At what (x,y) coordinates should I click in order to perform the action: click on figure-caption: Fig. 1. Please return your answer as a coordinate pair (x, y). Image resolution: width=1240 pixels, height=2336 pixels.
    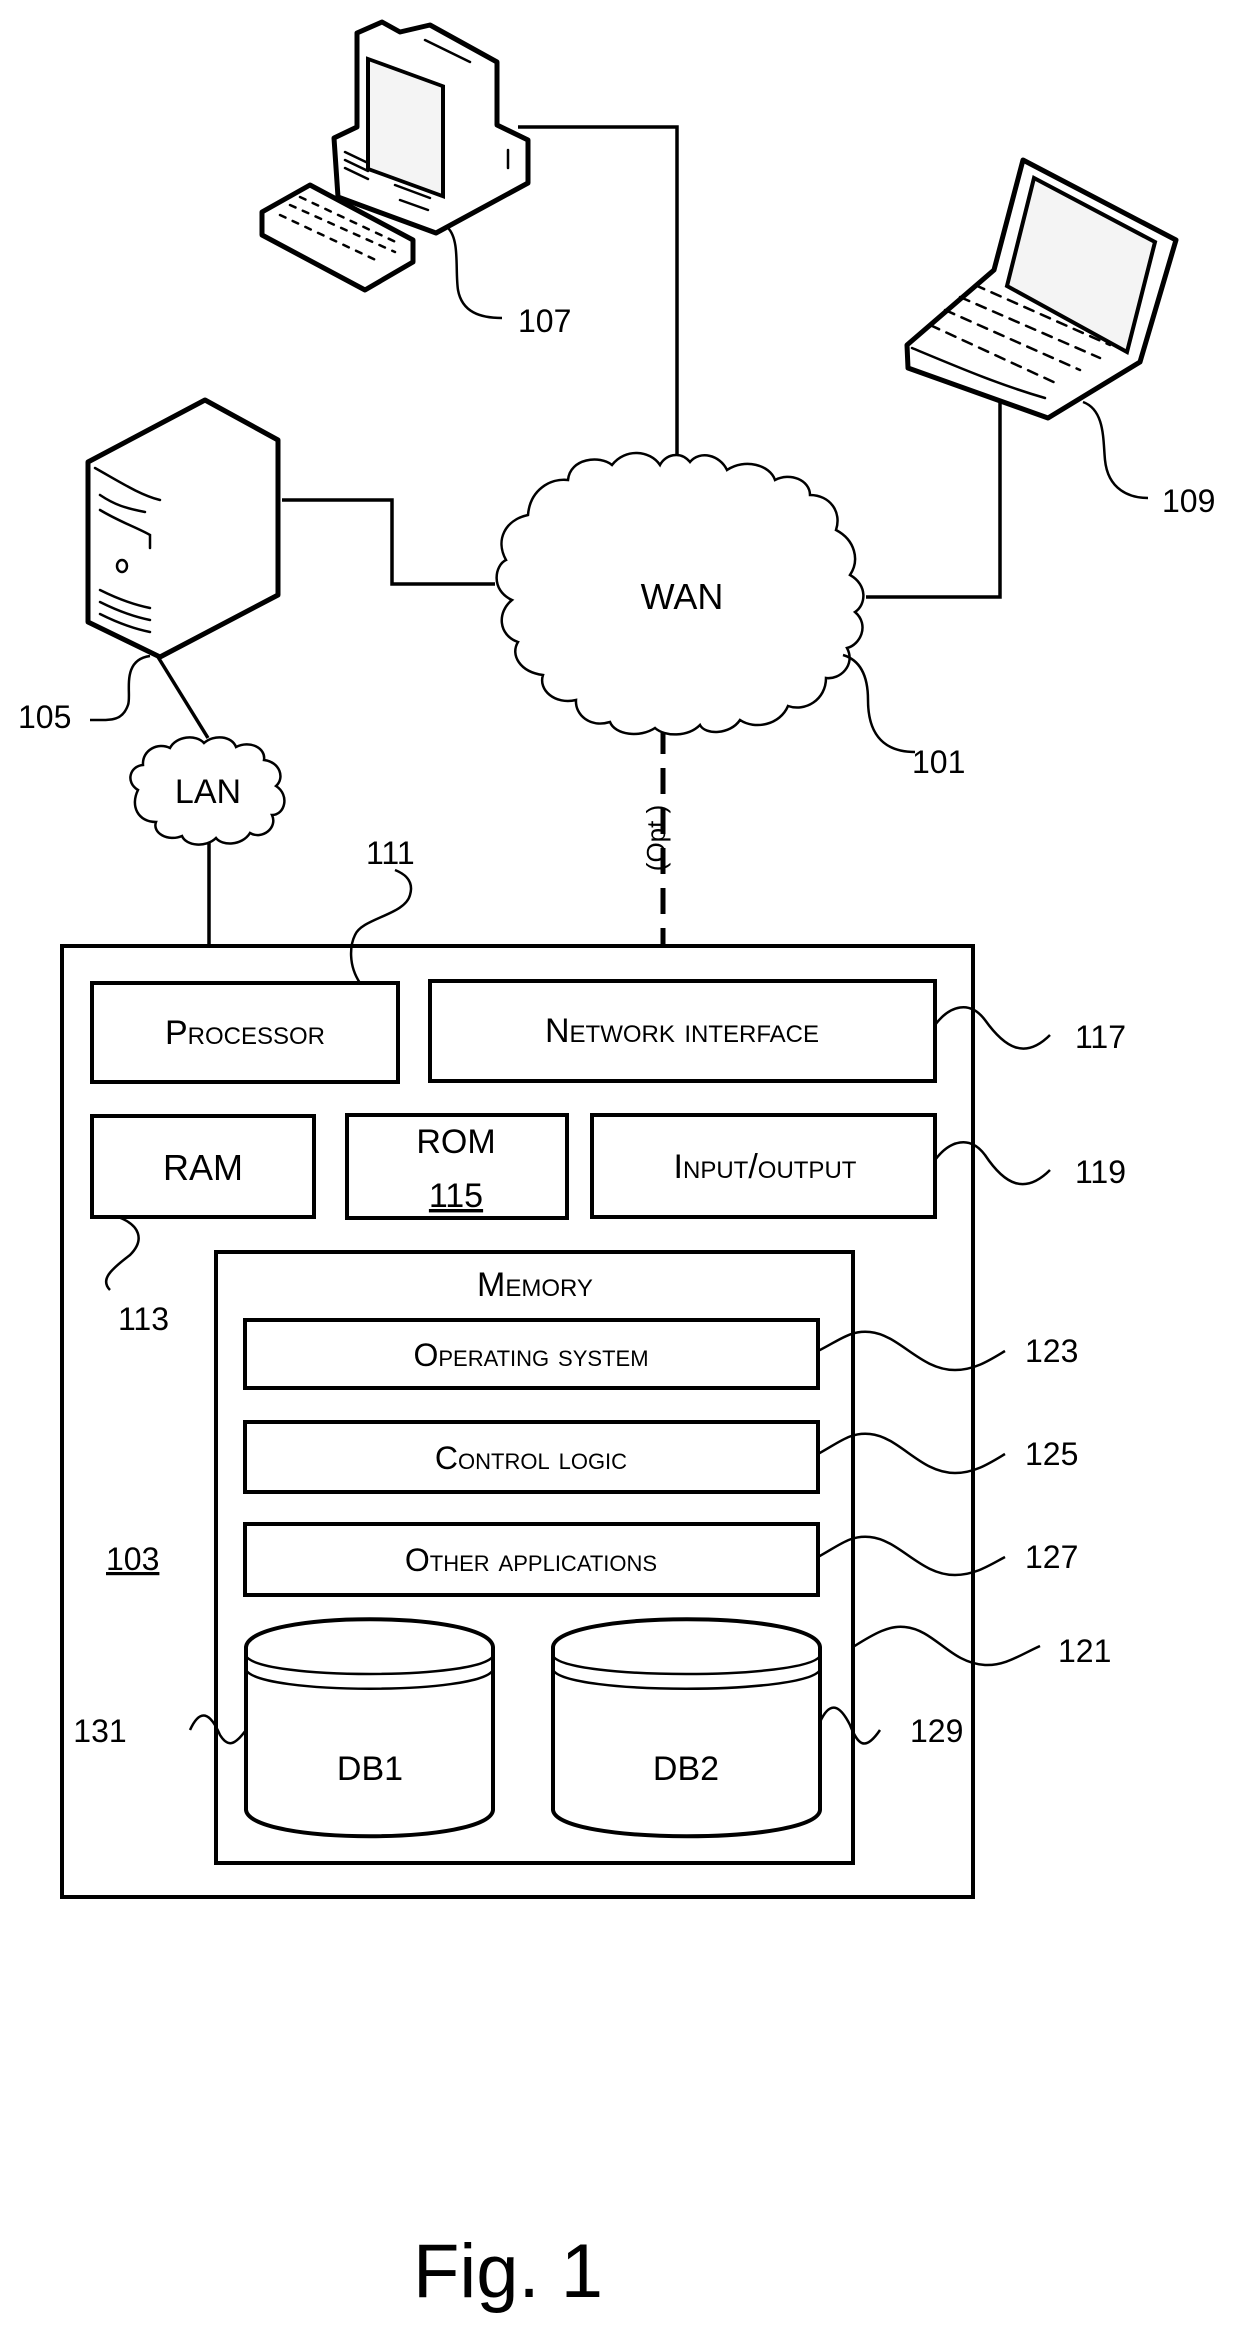
    Looking at the image, I should click on (508, 2271).